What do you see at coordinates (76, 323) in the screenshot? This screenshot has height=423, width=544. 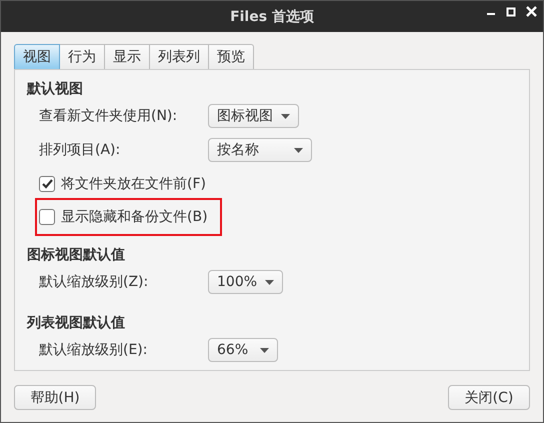 I see `section-heading: 列表视图默认值` at bounding box center [76, 323].